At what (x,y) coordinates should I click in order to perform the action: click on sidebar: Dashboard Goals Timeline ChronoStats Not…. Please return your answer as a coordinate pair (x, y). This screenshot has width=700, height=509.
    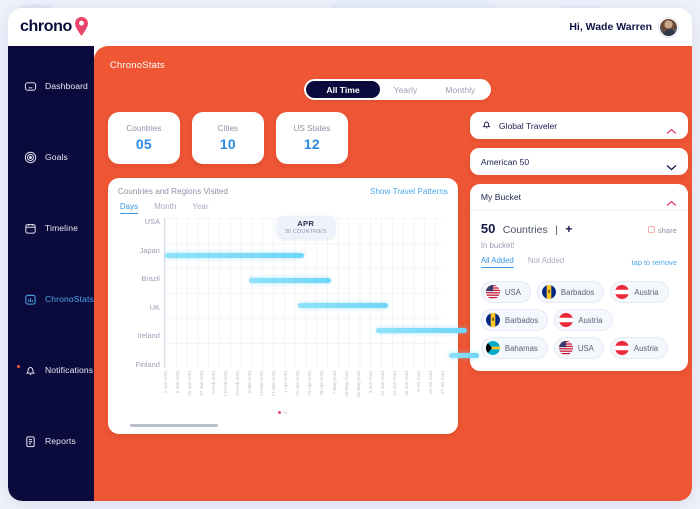
    Looking at the image, I should click on (51, 273).